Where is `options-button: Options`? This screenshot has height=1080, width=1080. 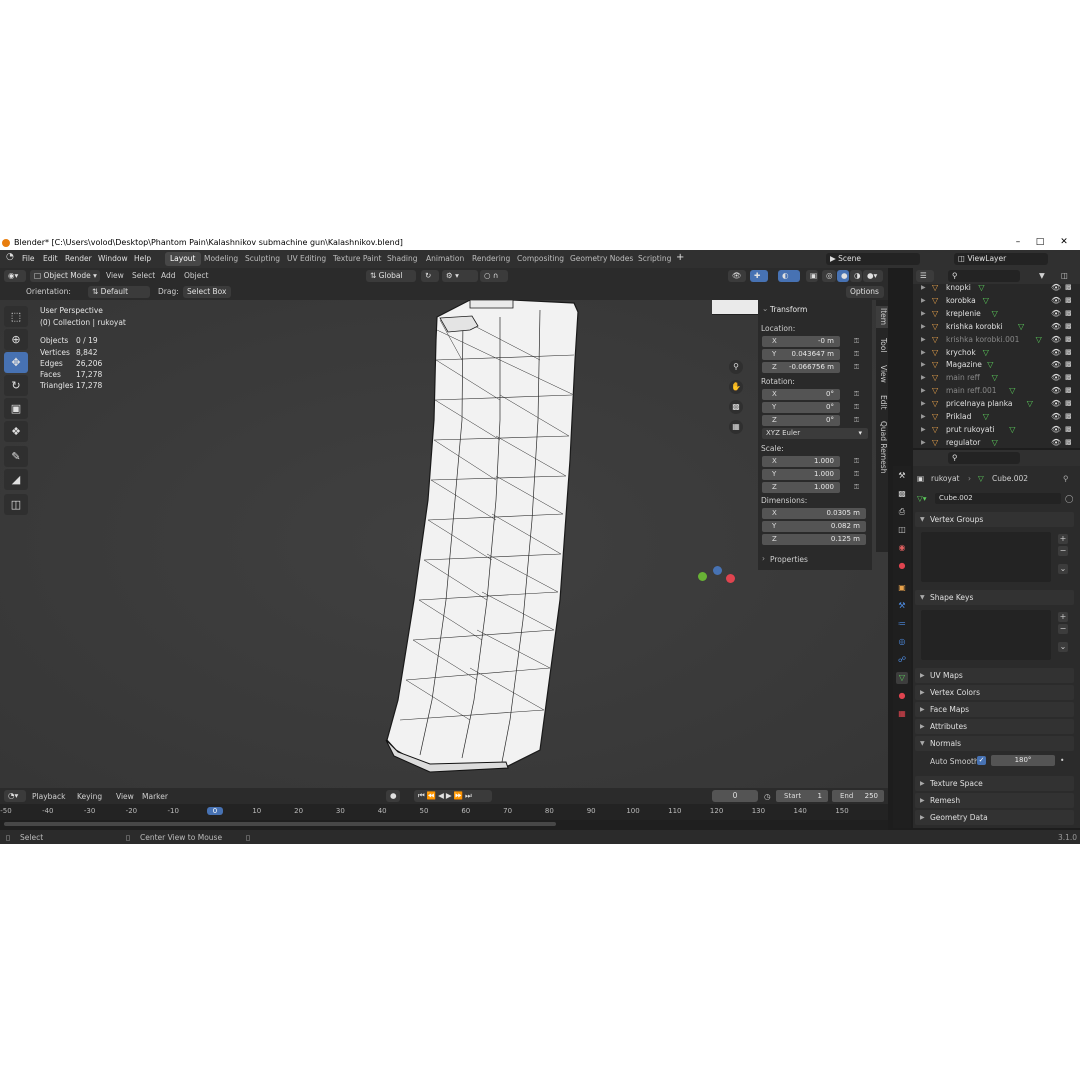
options-button: Options is located at coordinates (865, 292).